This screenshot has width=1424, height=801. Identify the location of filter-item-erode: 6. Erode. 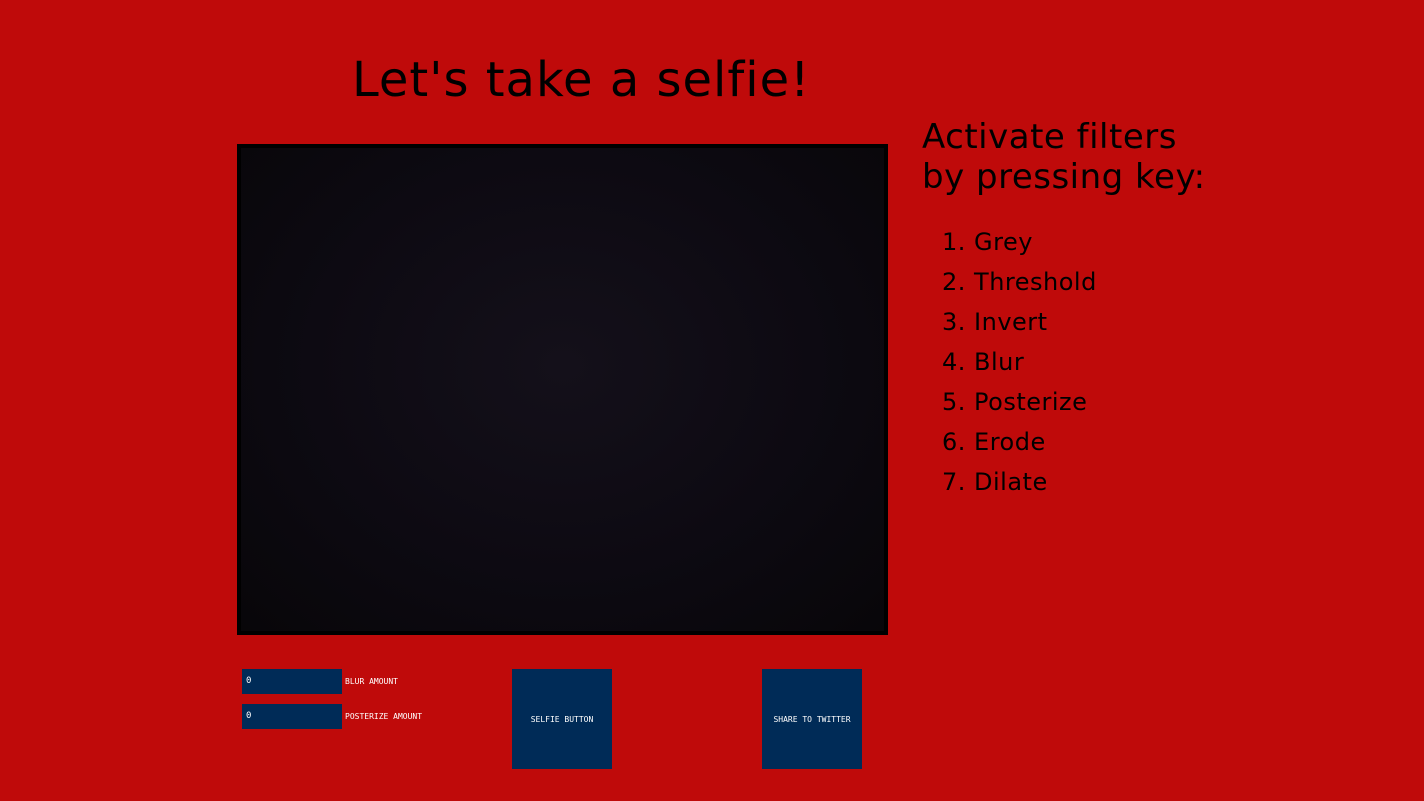
(994, 442).